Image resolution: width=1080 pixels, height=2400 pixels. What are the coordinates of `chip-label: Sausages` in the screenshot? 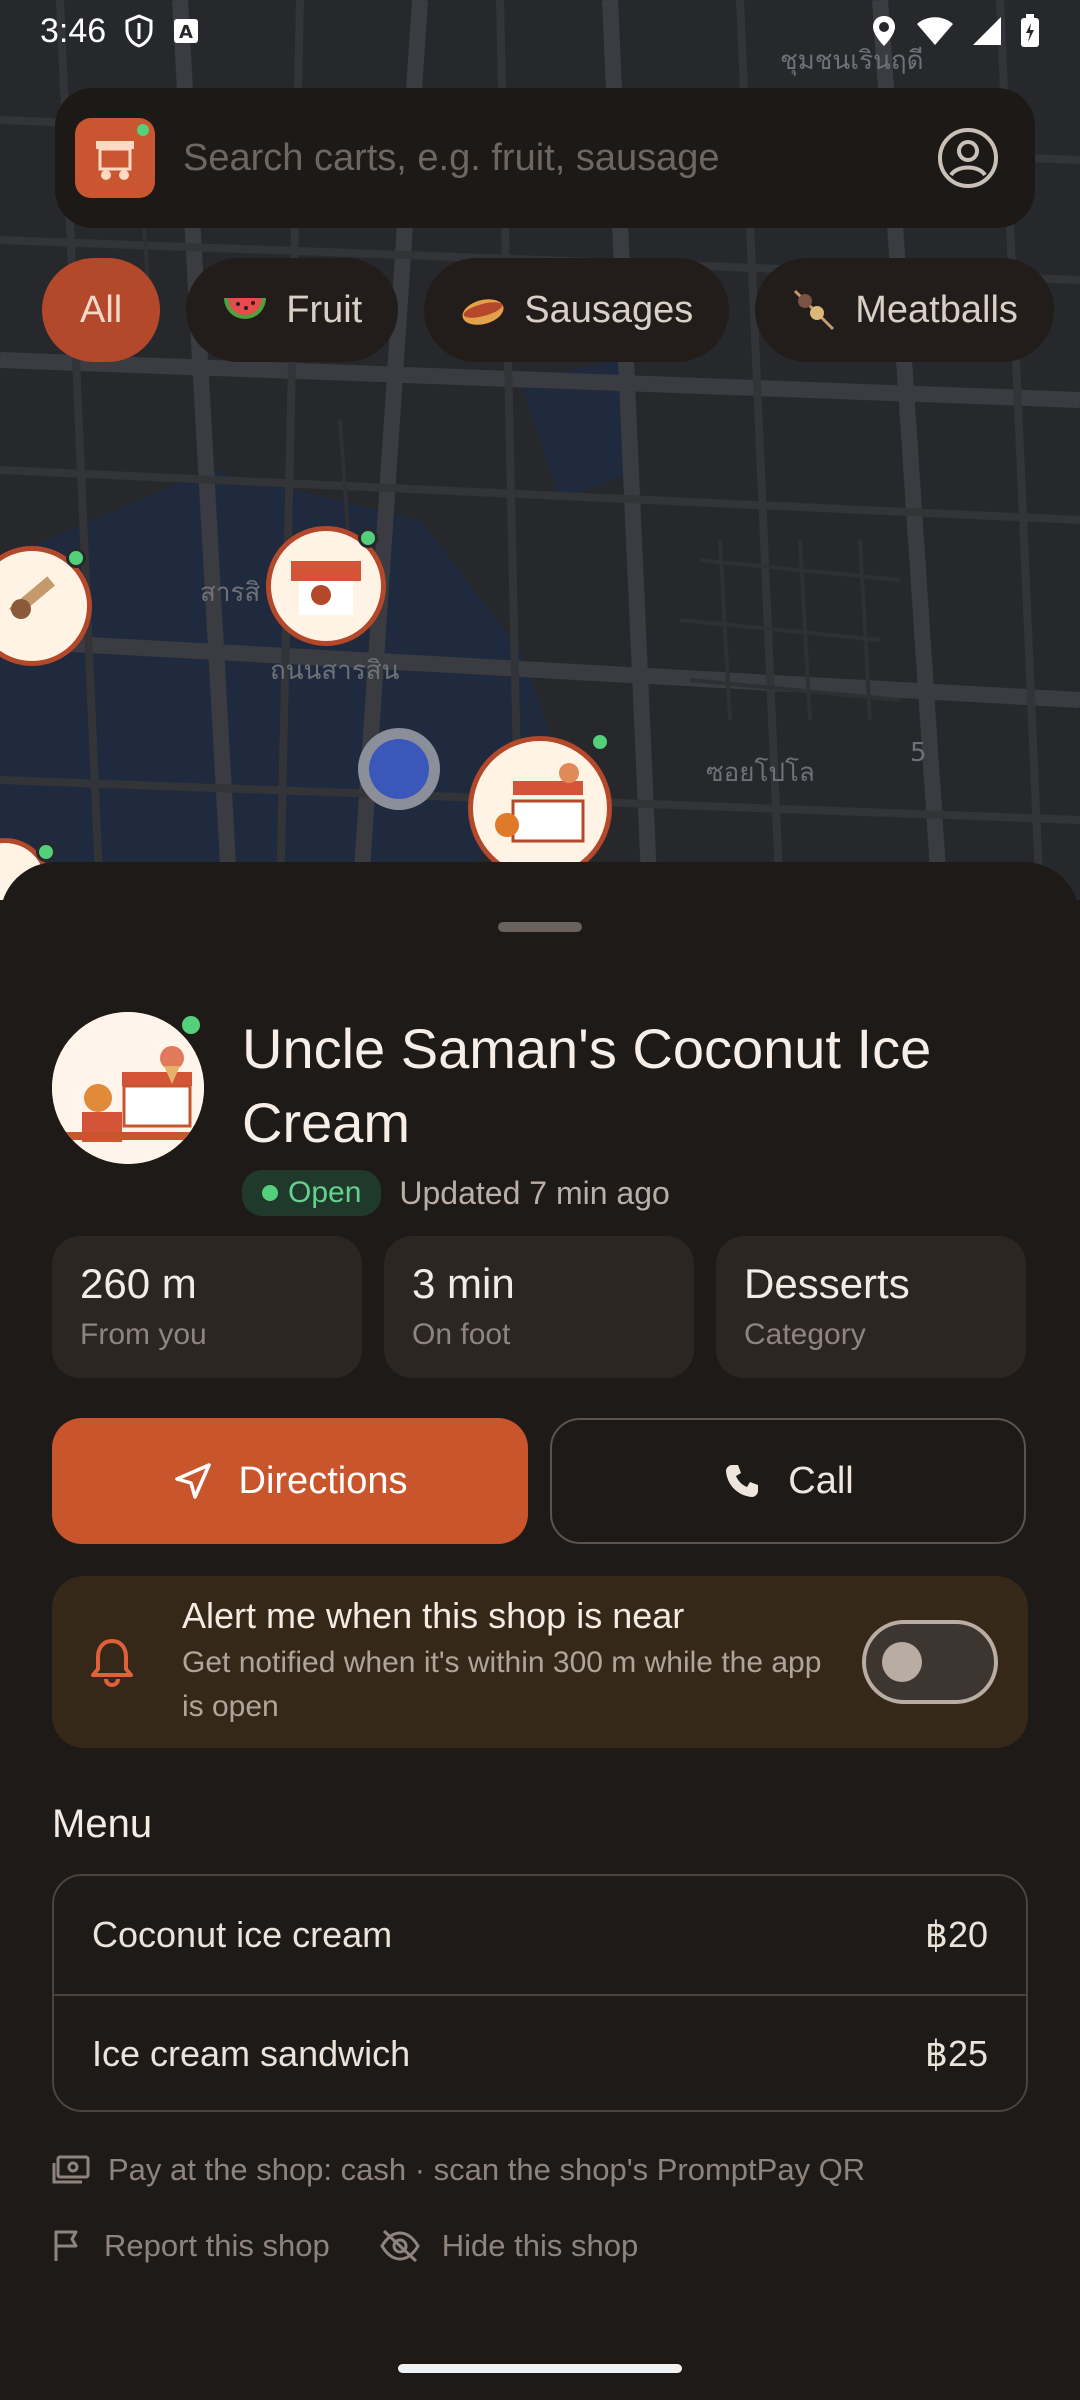 It's located at (609, 309).